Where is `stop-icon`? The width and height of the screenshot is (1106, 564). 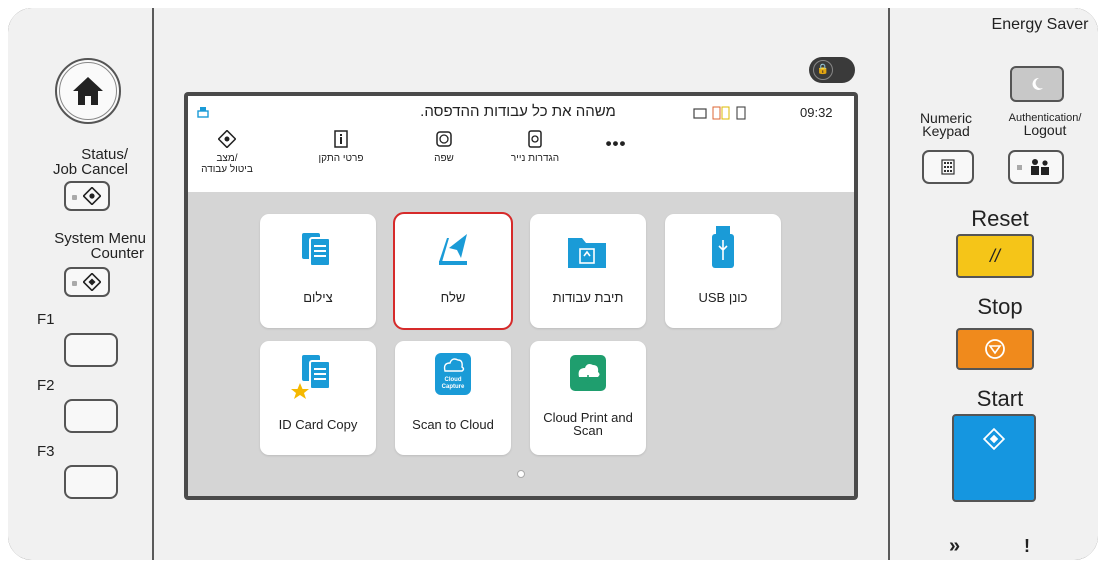 stop-icon is located at coordinates (995, 349).